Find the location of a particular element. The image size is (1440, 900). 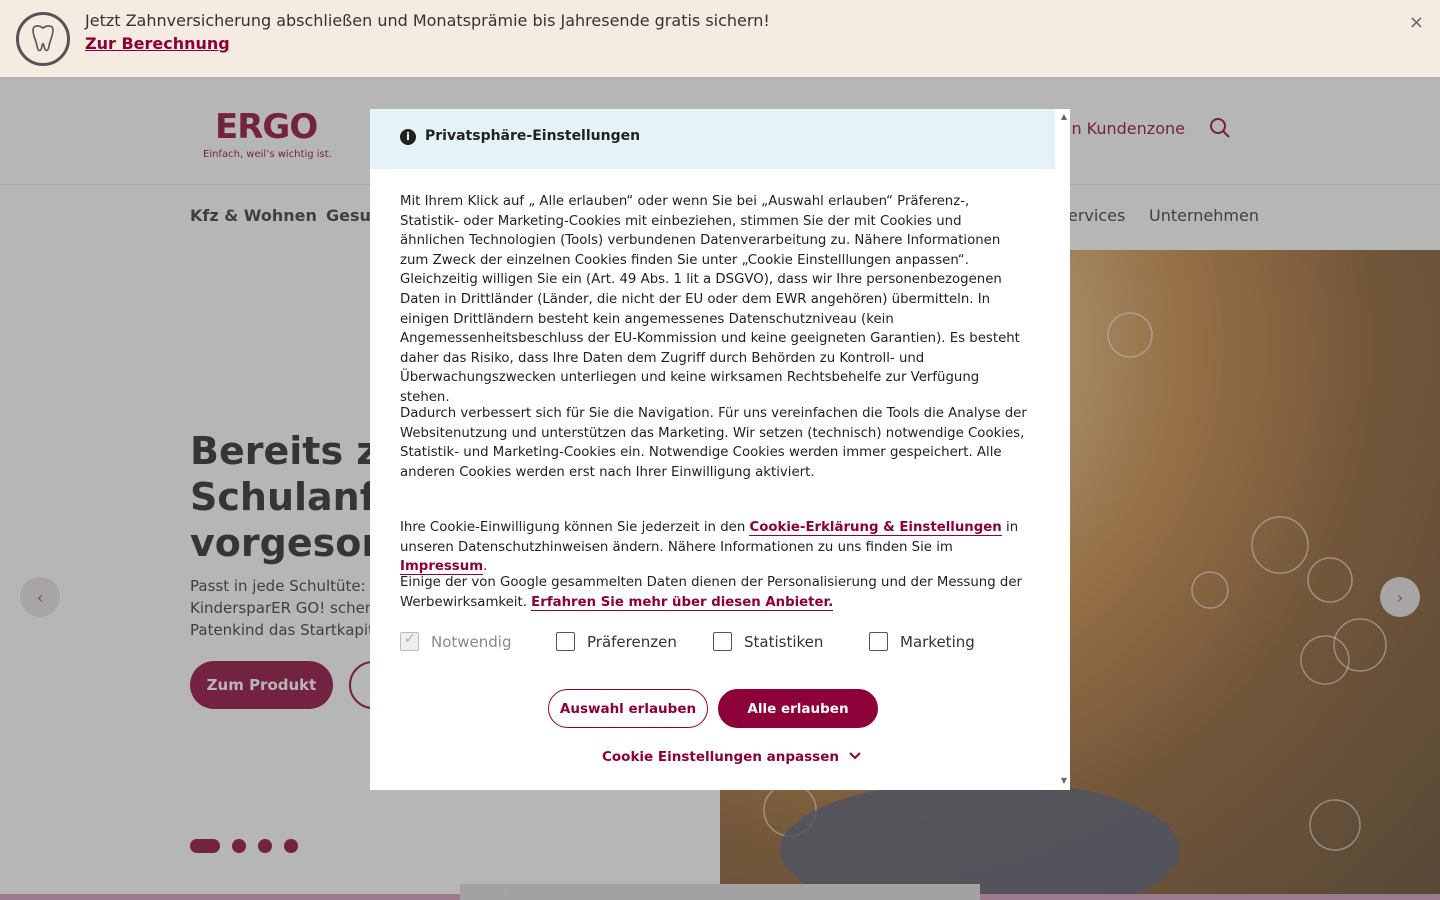

chevron-down-icon is located at coordinates (853, 757).